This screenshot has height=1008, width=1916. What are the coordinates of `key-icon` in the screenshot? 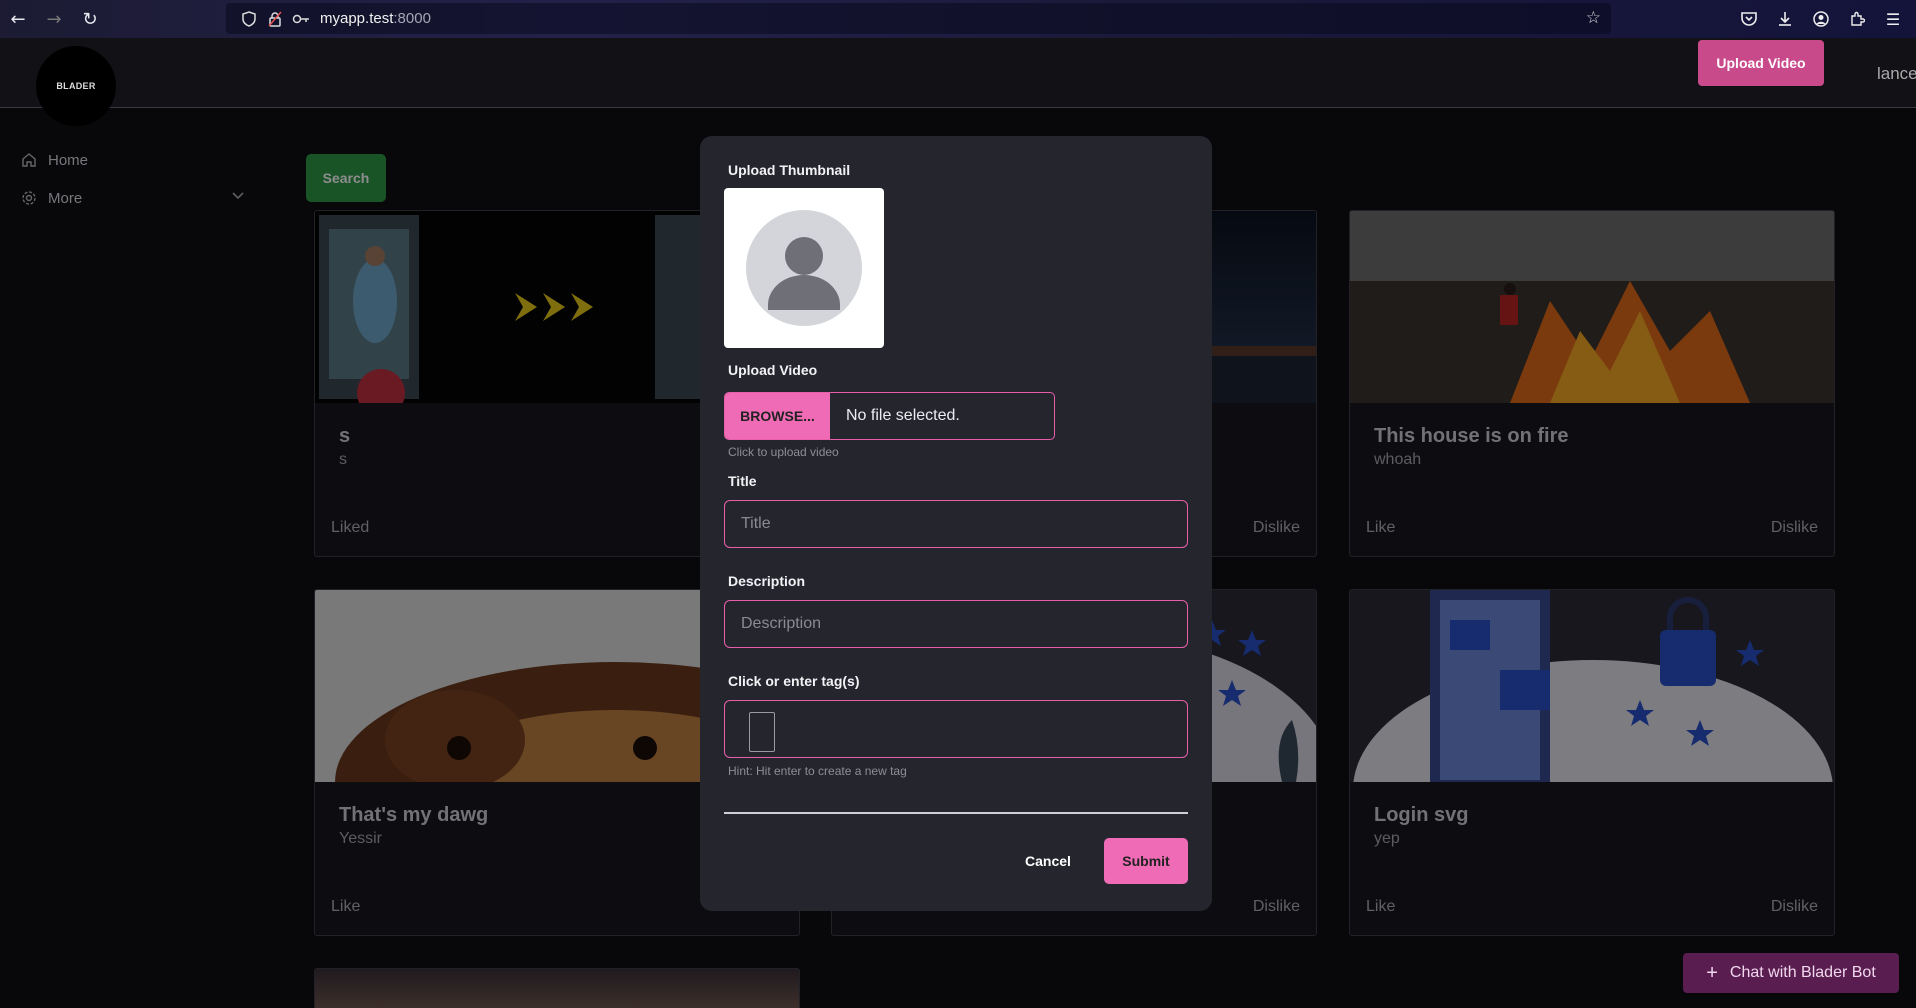 It's located at (301, 19).